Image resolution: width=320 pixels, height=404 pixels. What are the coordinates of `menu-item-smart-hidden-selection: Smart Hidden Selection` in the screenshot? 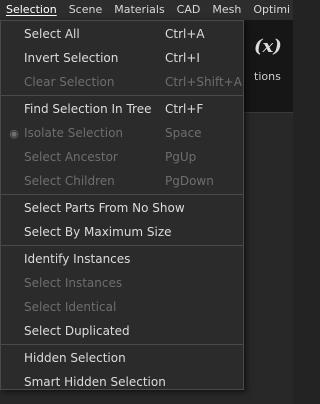 It's located at (122, 382).